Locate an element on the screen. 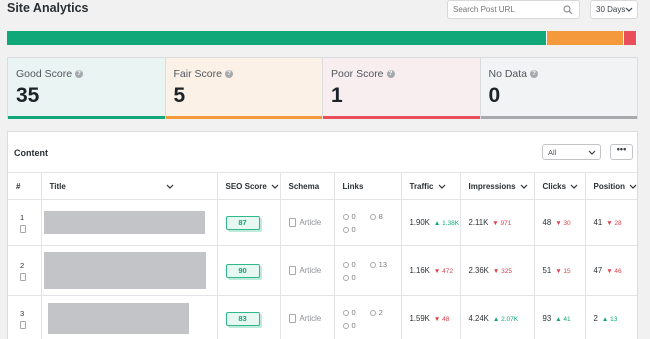  row-impressions: 2.11K ▼ 971 is located at coordinates (497, 222).